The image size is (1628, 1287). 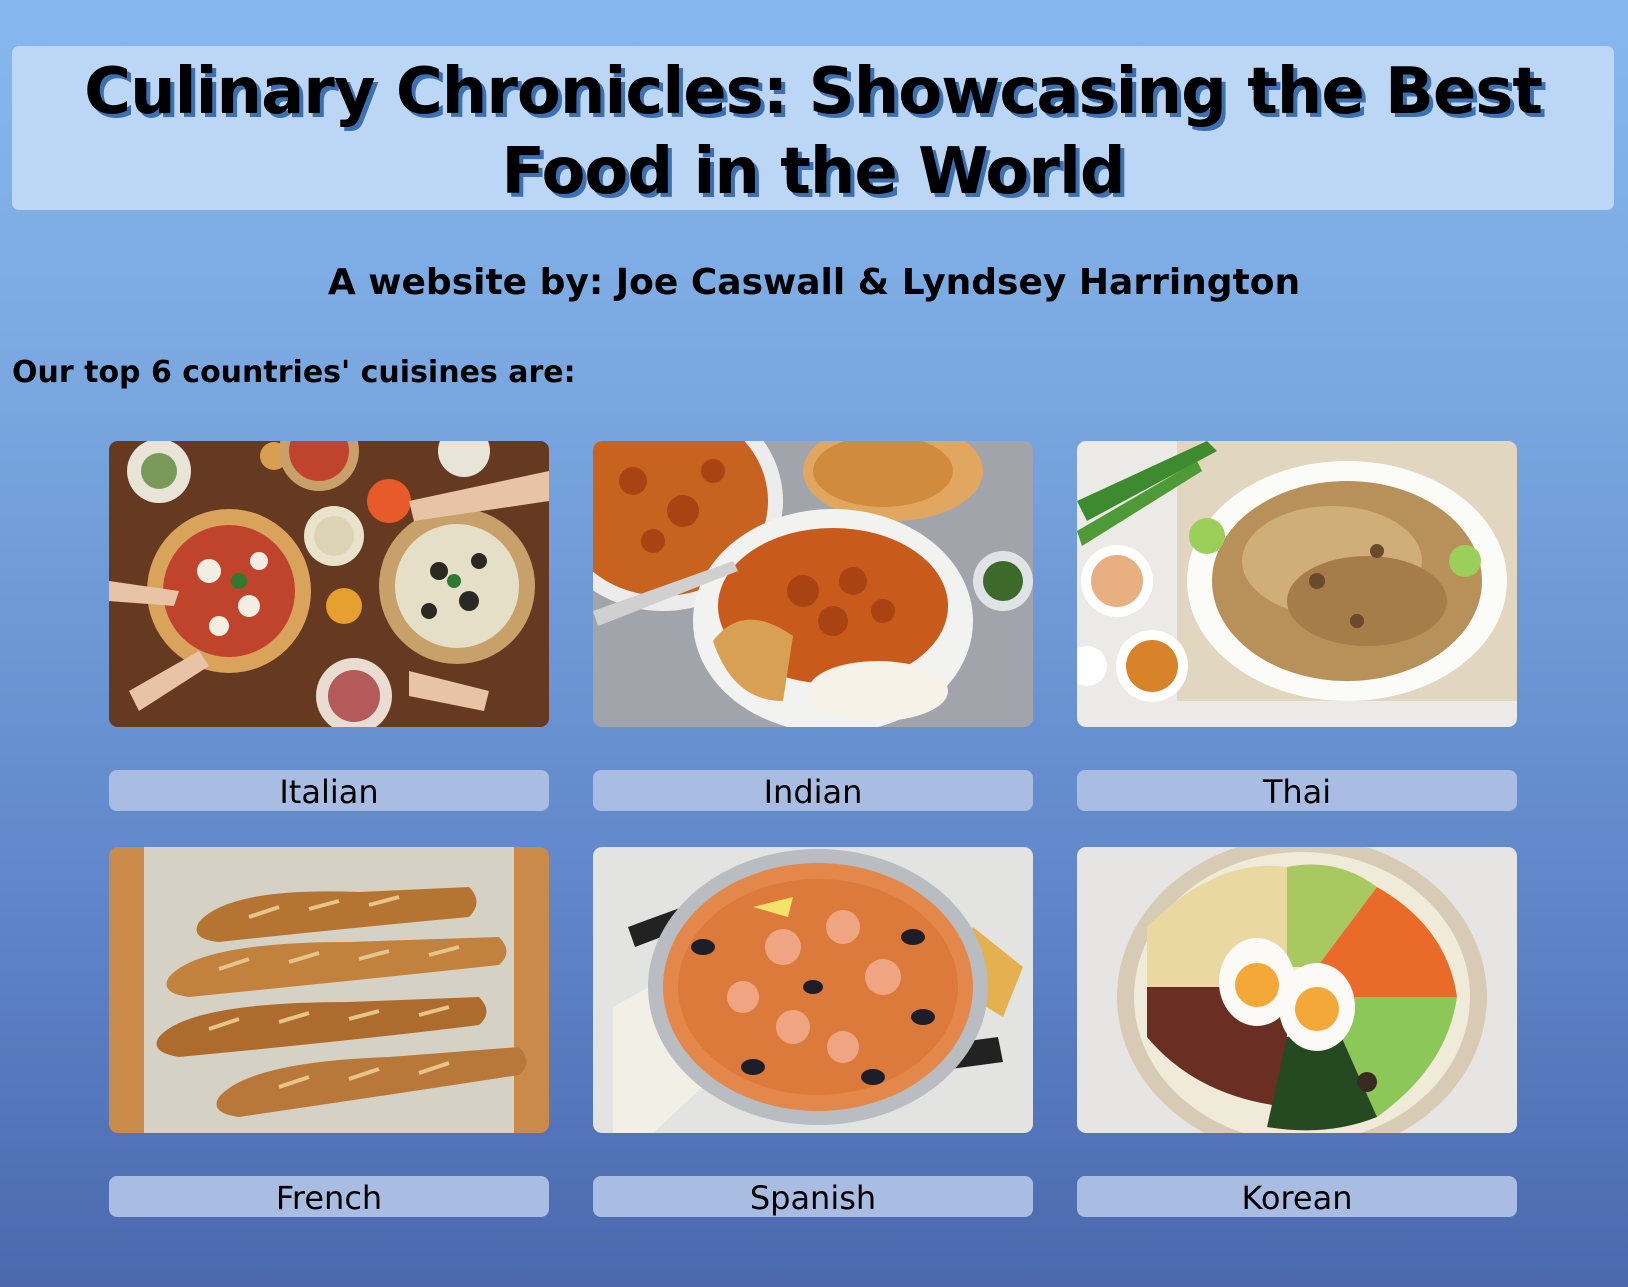 I want to click on cuisine-card-indian: Indian, so click(x=813, y=626).